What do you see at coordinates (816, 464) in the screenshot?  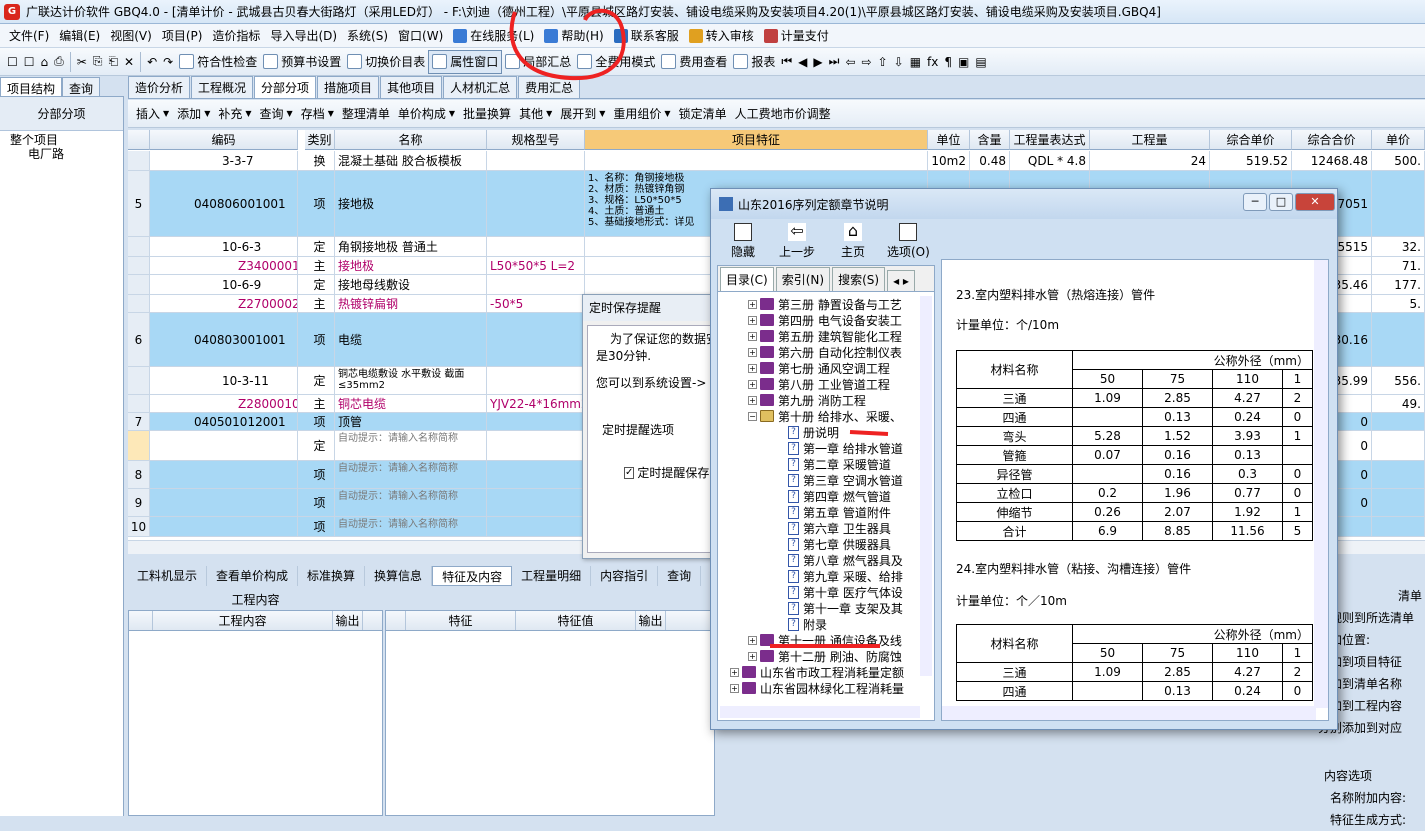 I see `help-tree-item: ? 第二章 采暖管道` at bounding box center [816, 464].